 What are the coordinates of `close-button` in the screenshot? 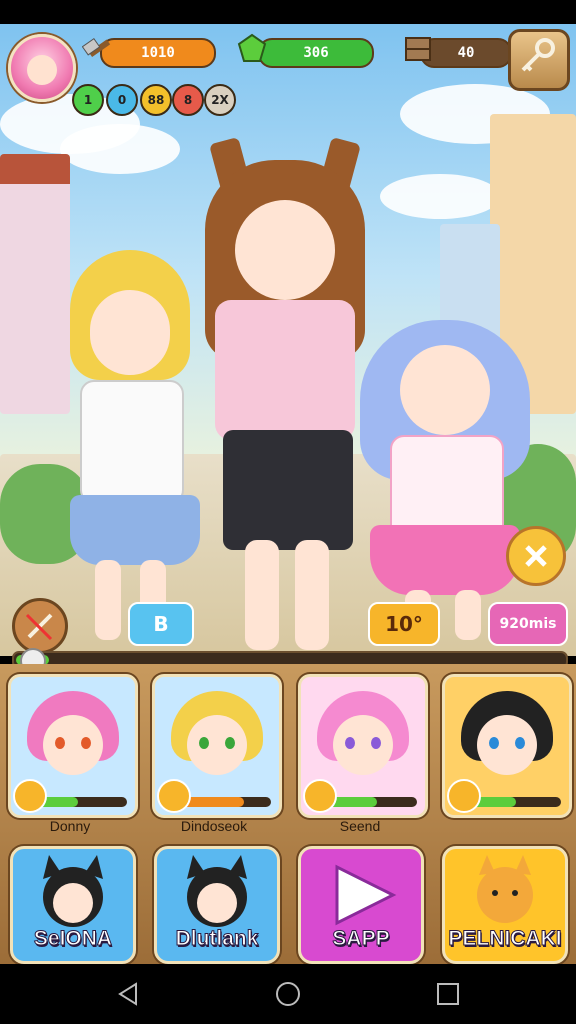 It's located at (536, 556).